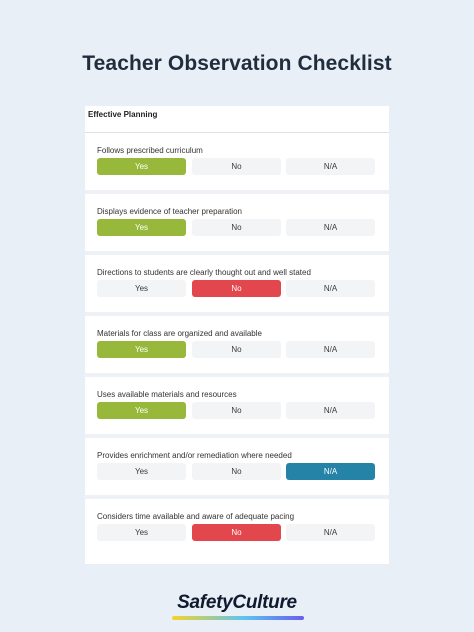  Describe the element at coordinates (237, 602) in the screenshot. I see `safetyculture-logo: SafetyCulture` at that location.